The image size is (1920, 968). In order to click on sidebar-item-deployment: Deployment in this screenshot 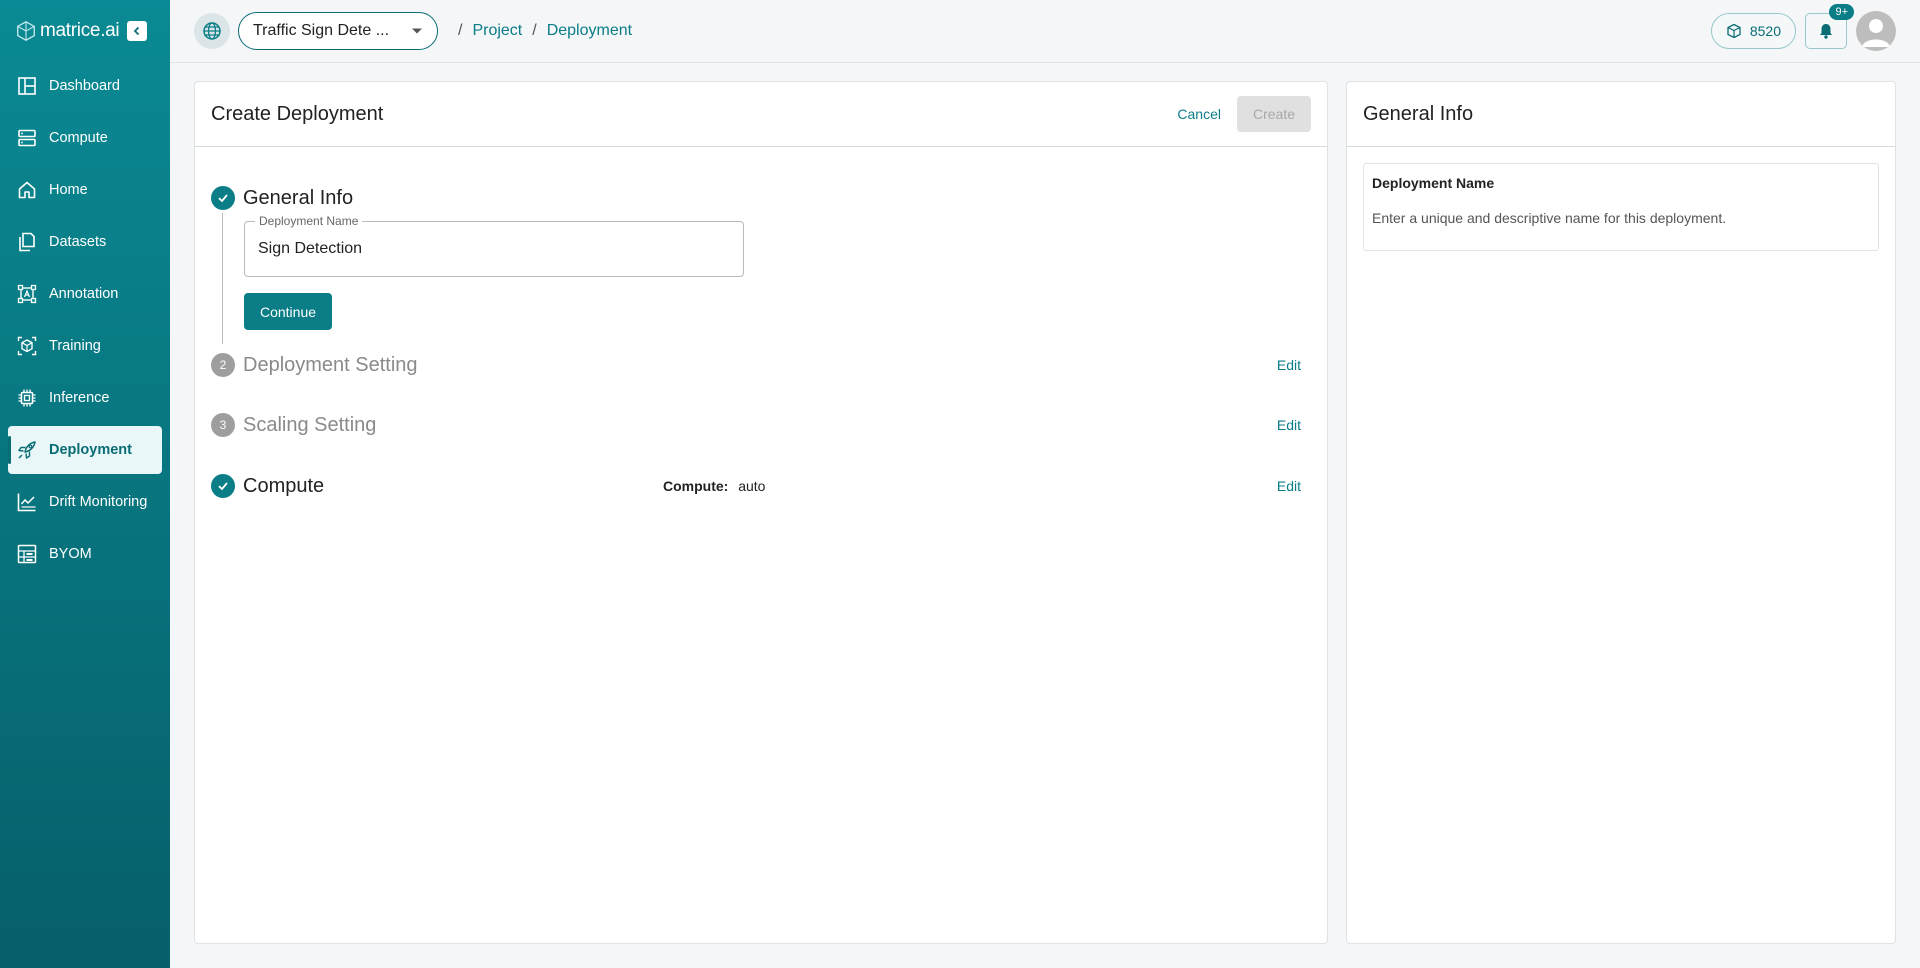, I will do `click(85, 450)`.